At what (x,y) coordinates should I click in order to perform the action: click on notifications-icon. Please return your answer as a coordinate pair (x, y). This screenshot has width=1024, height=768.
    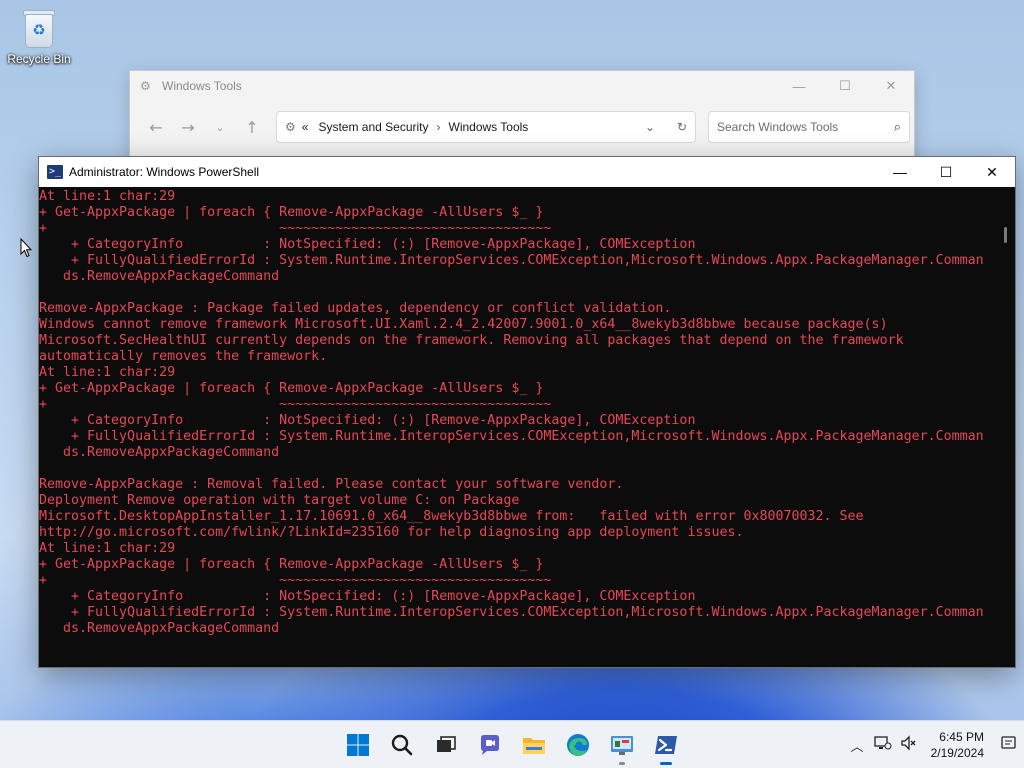
    Looking at the image, I should click on (1009, 745).